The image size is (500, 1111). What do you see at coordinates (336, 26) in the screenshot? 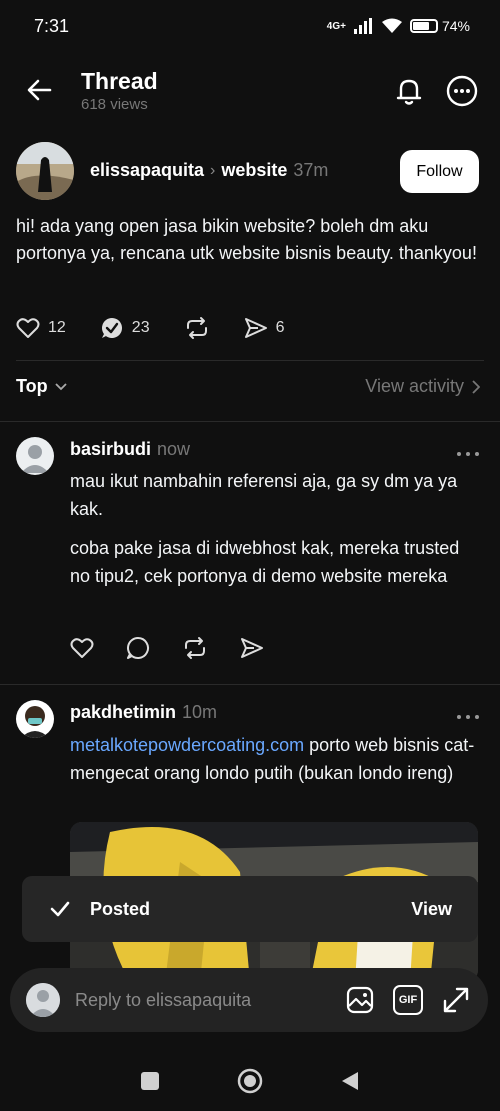
I see `network-label: 4G+` at bounding box center [336, 26].